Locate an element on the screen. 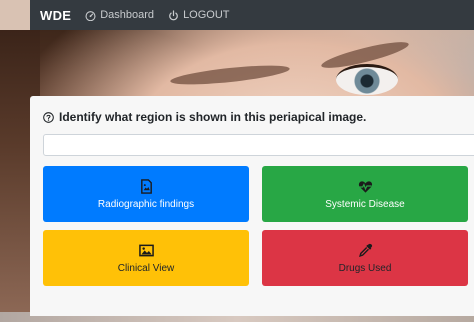 This screenshot has height=322, width=474. option-label: Clinical View is located at coordinates (146, 268).